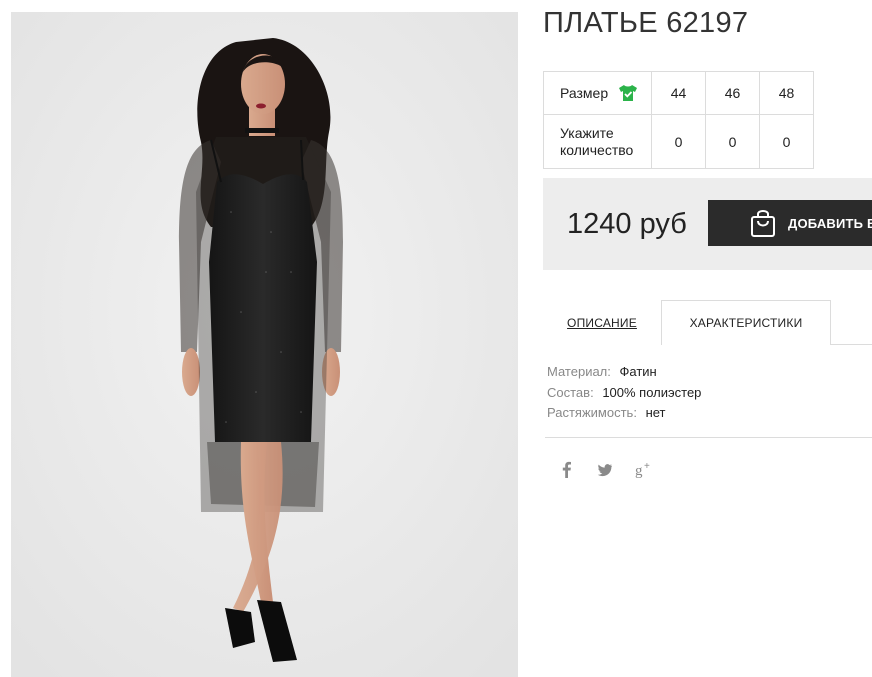 The height and width of the screenshot is (677, 872). Describe the element at coordinates (646, 23) in the screenshot. I see `product-title: ПЛАТЬЕ 62197` at that location.